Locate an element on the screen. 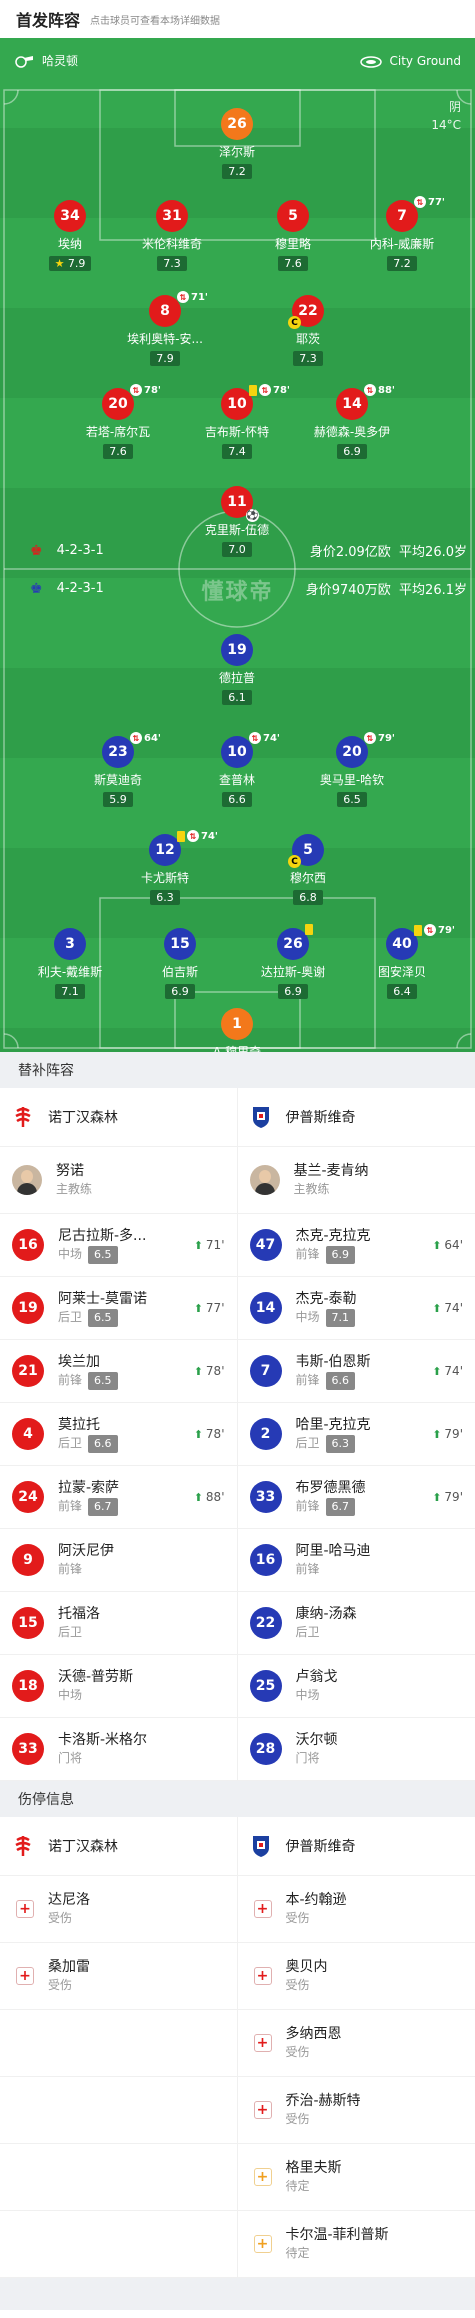 This screenshot has width=475, height=2318. player-number: 10 ⇅ 74' is located at coordinates (250, 750).